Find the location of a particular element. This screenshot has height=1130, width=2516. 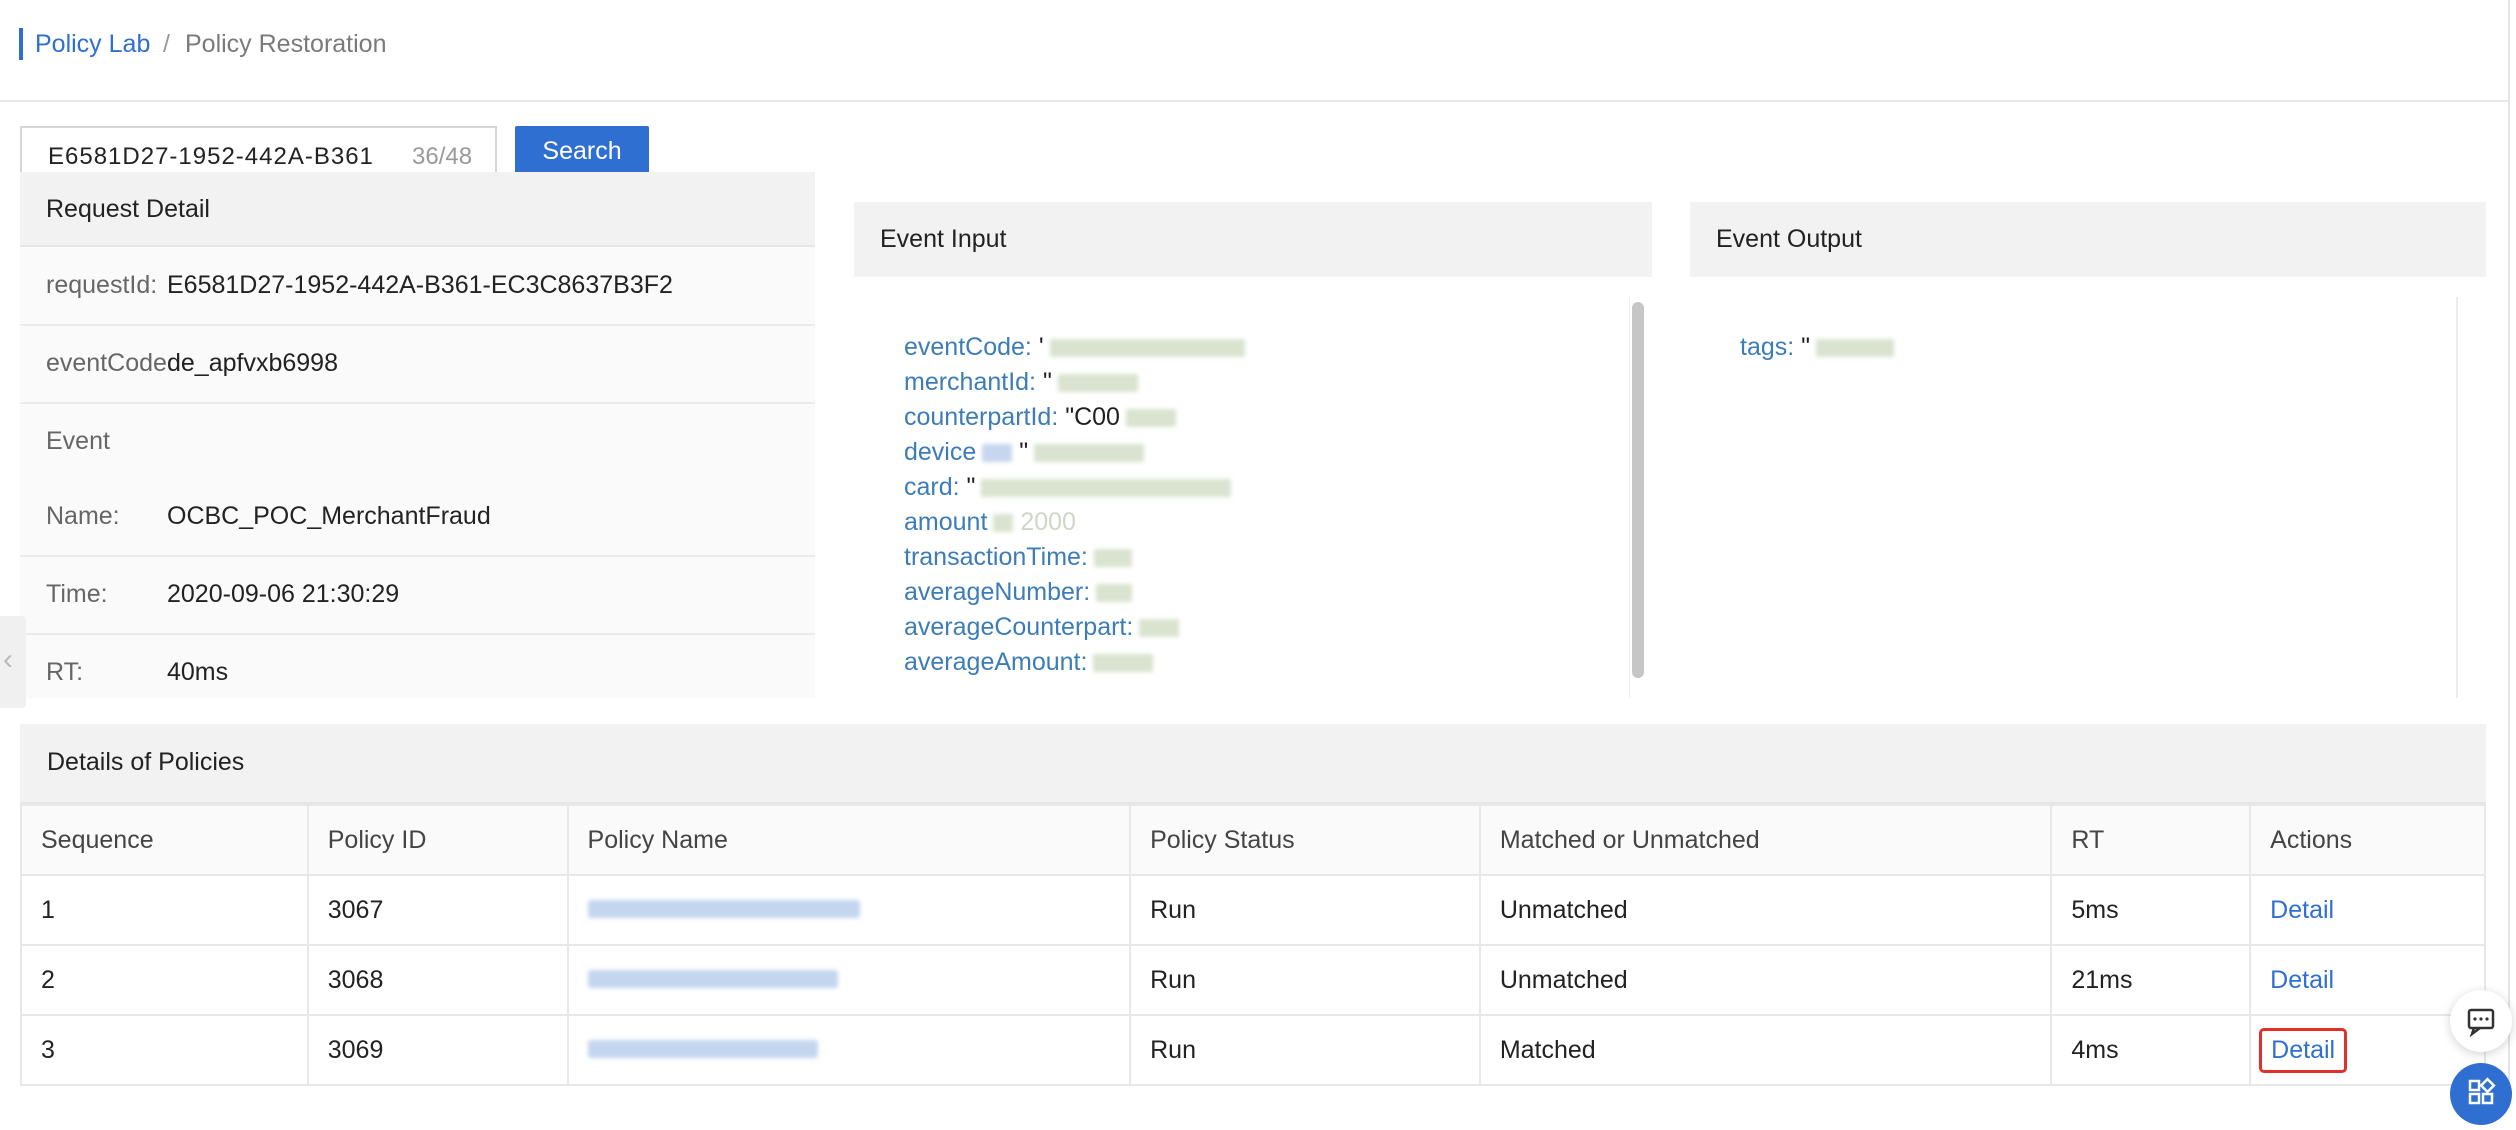

event-output-header: Event Output is located at coordinates (2088, 239).